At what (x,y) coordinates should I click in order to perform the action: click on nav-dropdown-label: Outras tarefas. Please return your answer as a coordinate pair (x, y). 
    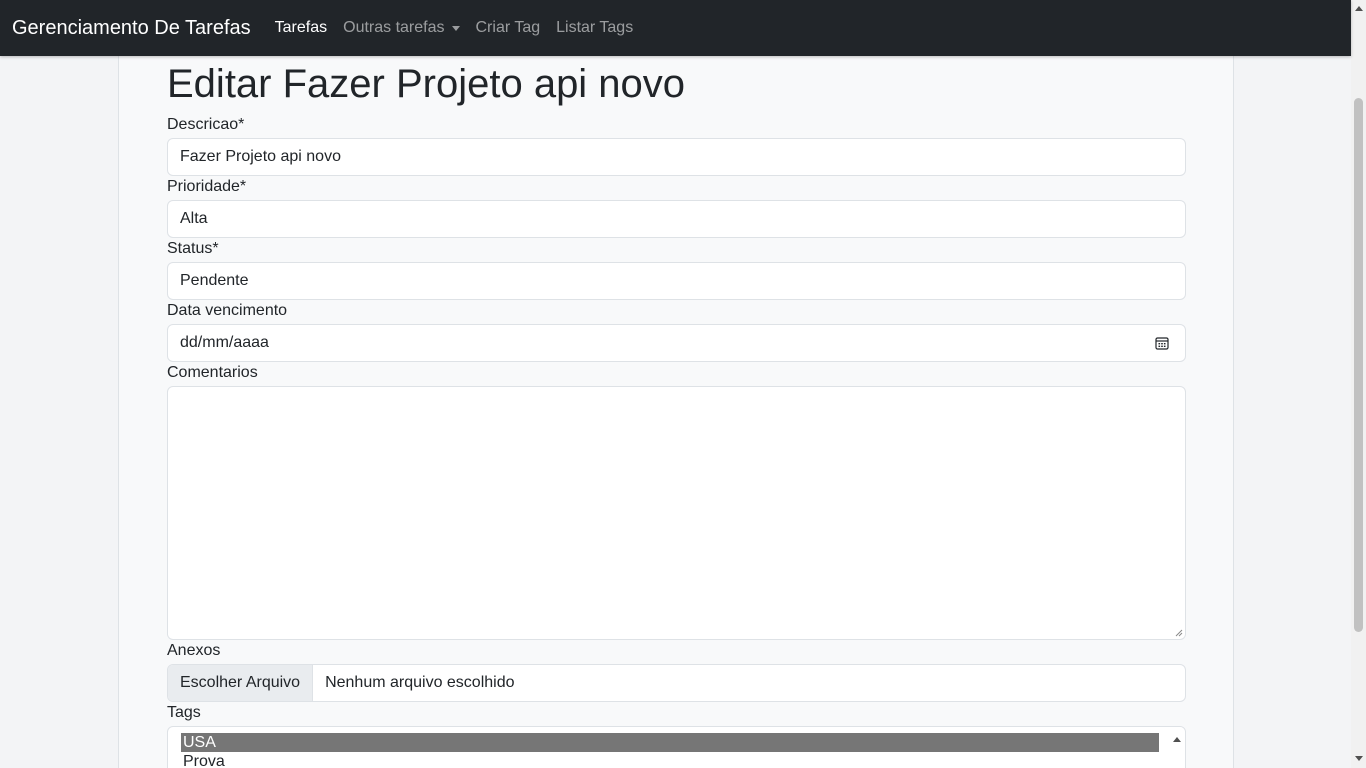
    Looking at the image, I should click on (394, 27).